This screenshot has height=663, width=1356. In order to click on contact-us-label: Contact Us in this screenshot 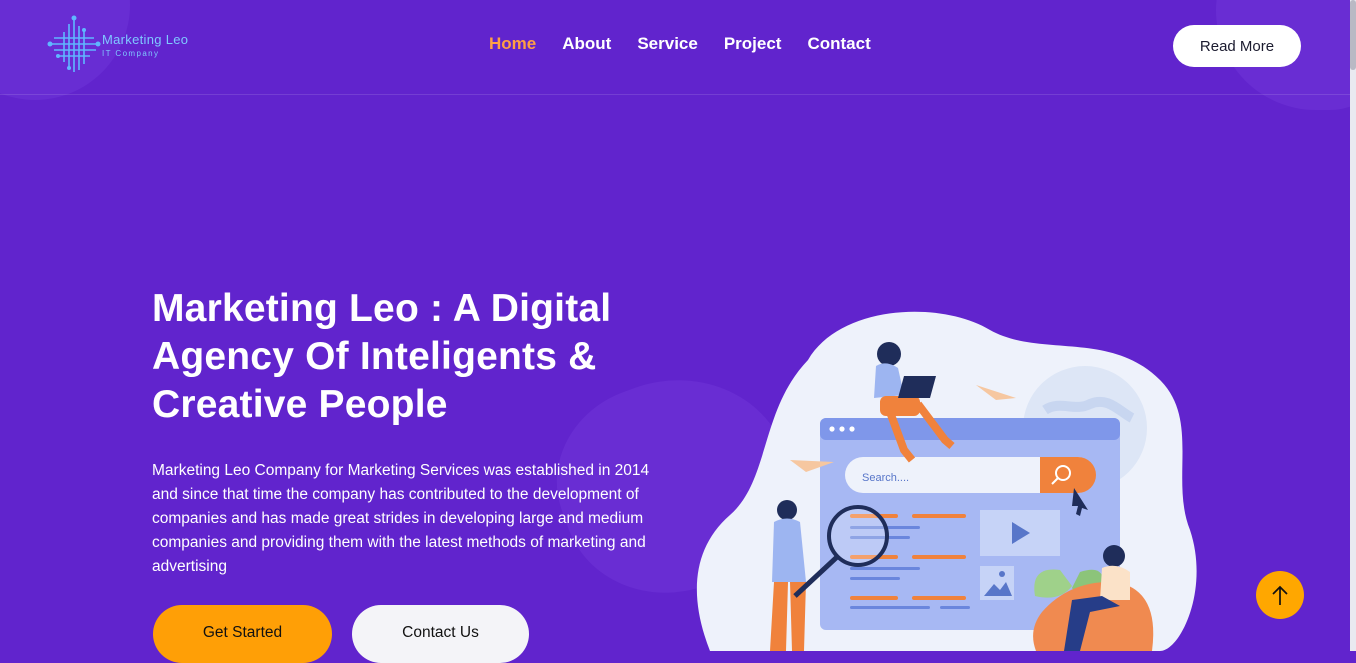, I will do `click(440, 632)`.